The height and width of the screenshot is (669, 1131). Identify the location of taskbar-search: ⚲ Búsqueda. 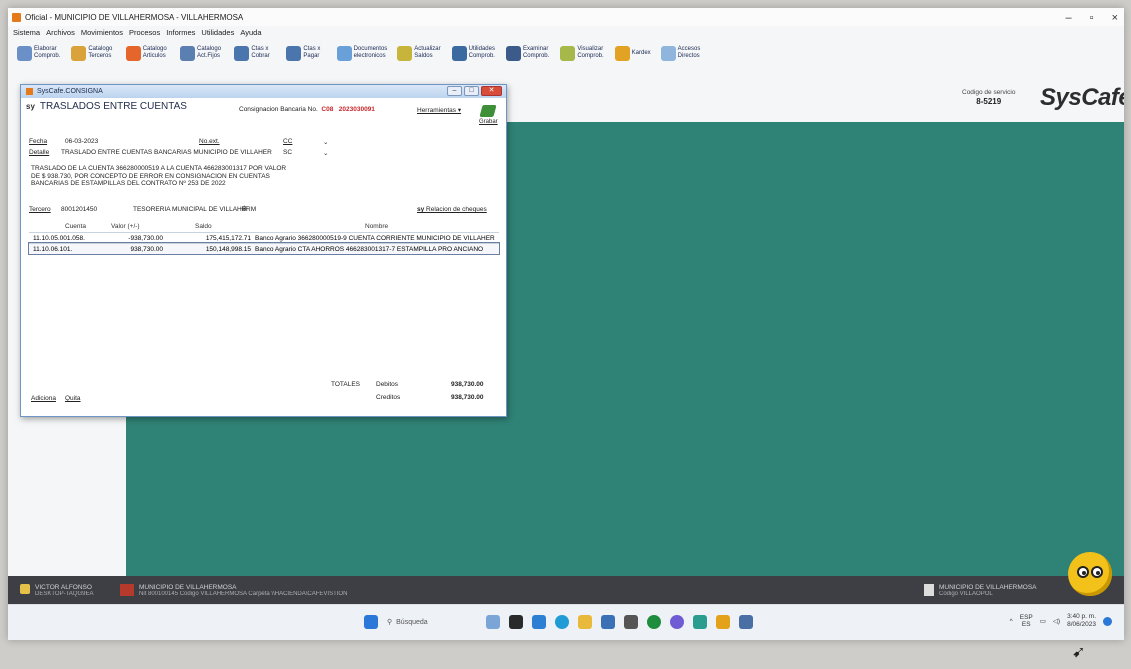
(432, 622).